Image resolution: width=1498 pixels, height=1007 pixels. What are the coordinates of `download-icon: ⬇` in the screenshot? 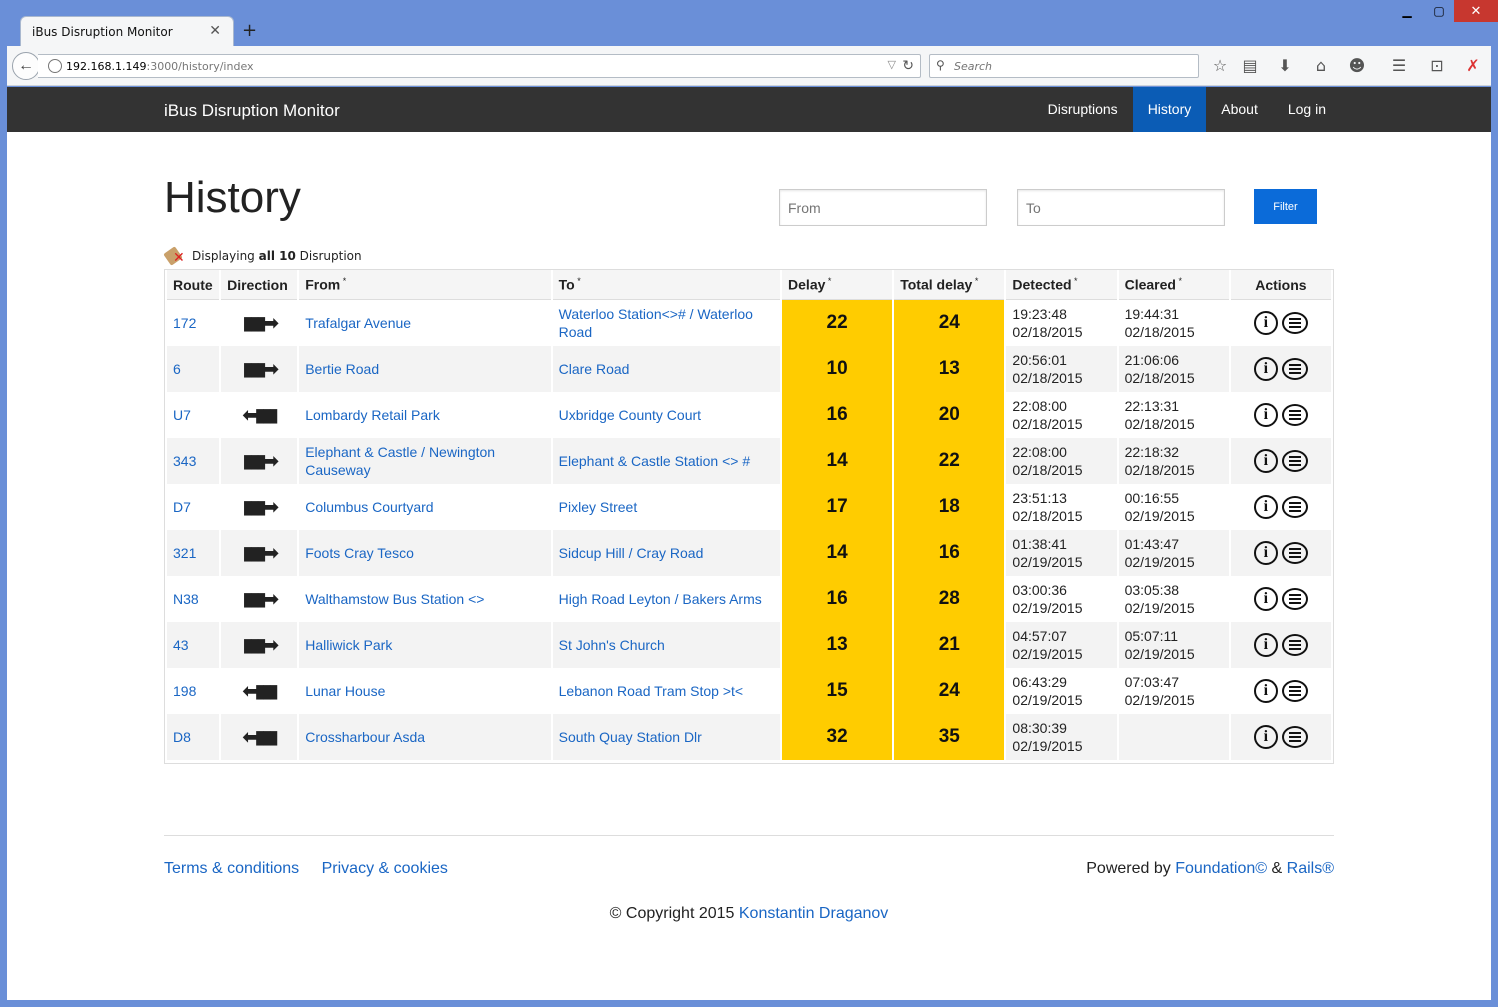 It's located at (1285, 65).